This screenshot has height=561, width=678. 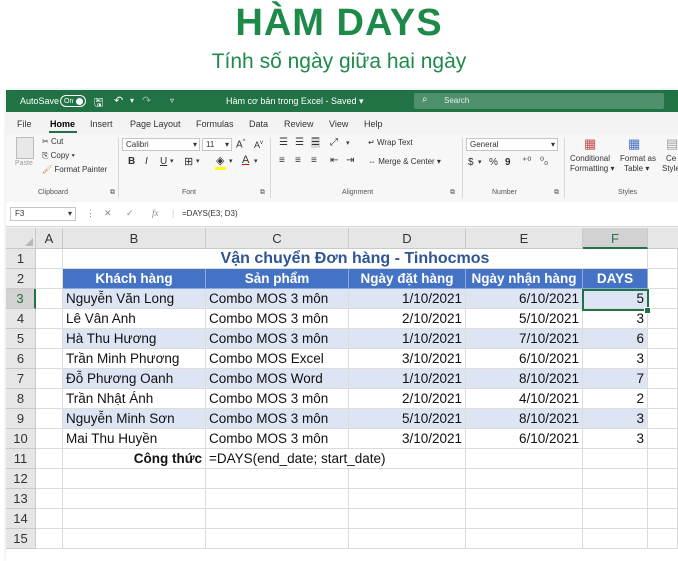 I want to click on row-header: 5, so click(x=21, y=339).